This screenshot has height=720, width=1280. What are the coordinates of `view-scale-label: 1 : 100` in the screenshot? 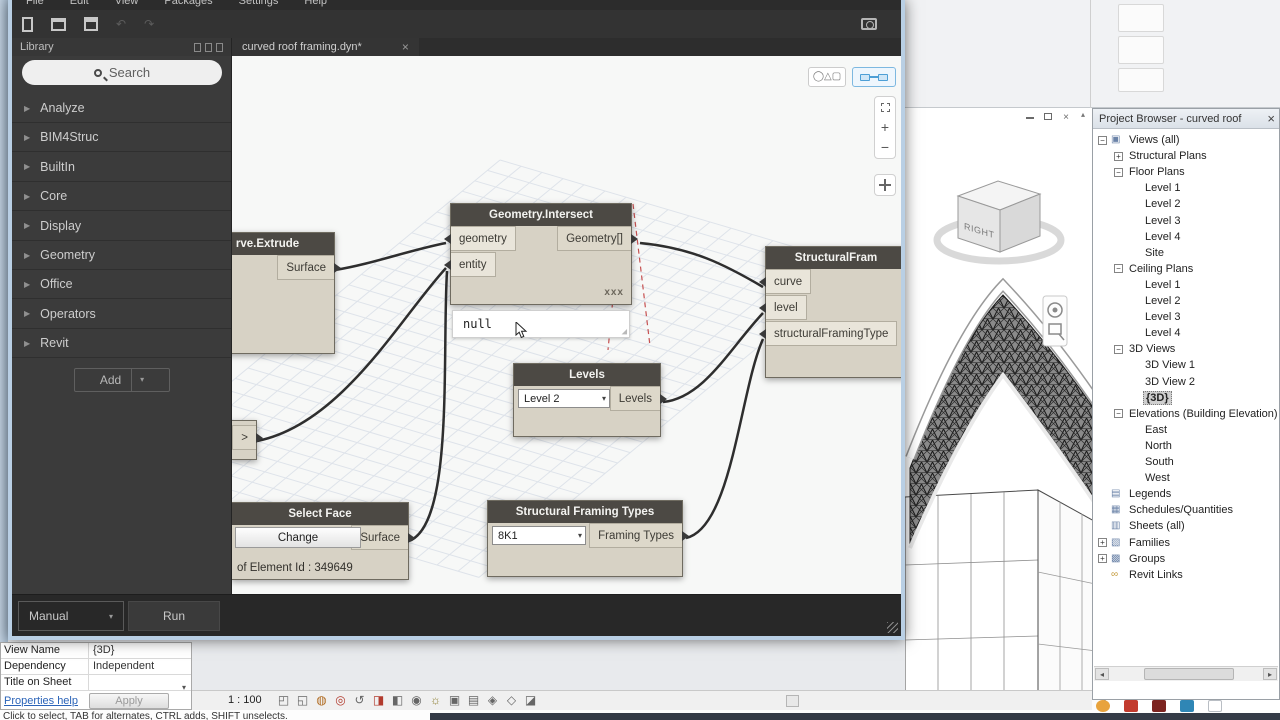 It's located at (245, 700).